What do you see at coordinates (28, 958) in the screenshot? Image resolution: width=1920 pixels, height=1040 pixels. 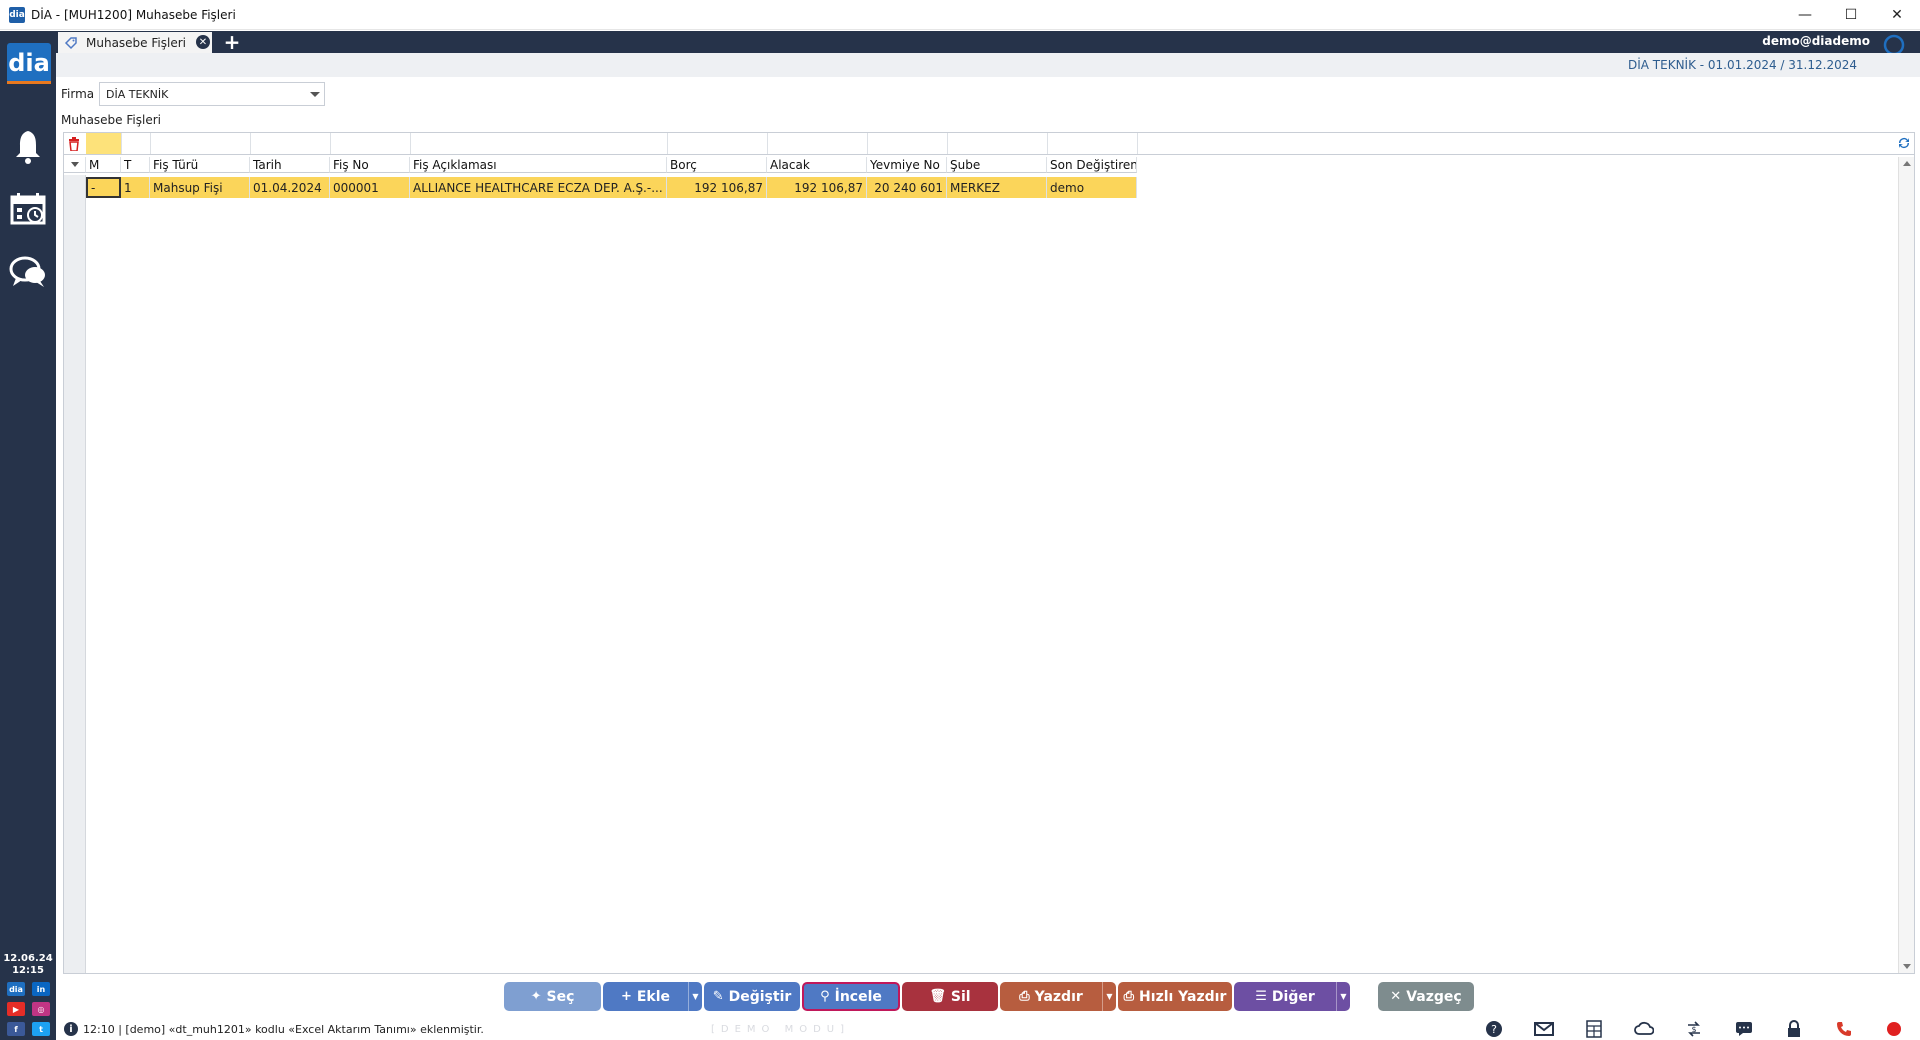 I see `sidebar-date: 12.06.24` at bounding box center [28, 958].